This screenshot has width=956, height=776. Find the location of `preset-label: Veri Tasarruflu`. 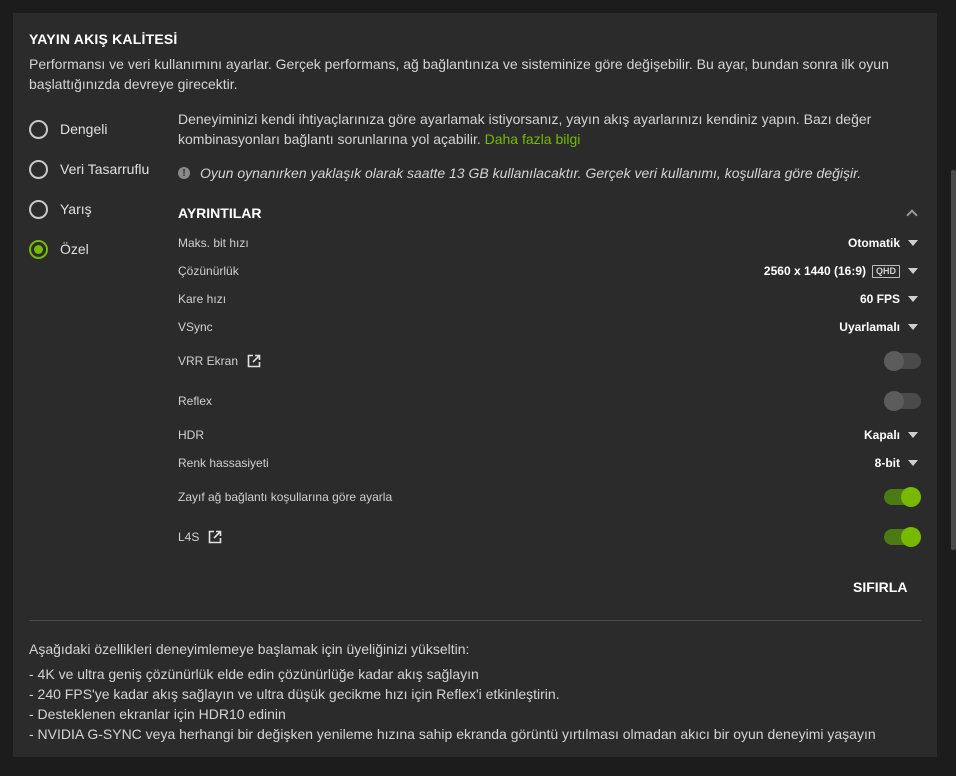

preset-label: Veri Tasarruflu is located at coordinates (105, 169).